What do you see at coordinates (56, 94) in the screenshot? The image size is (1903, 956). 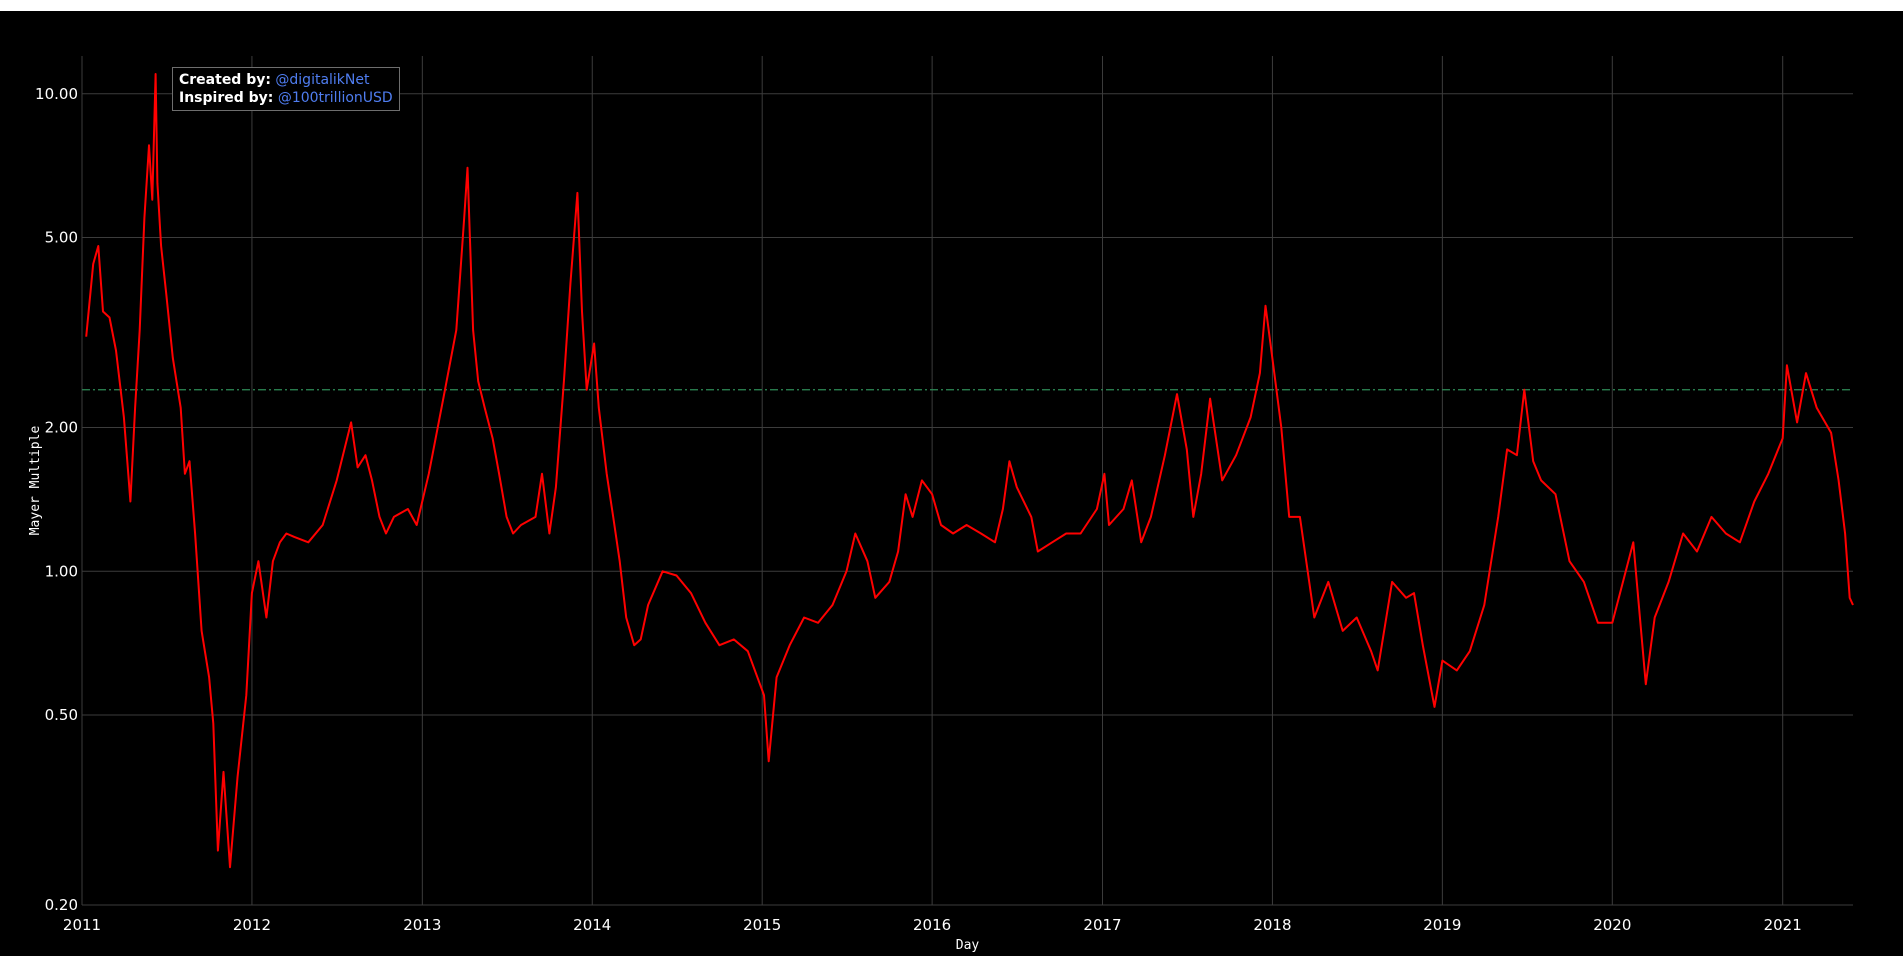 I see `y-tick-label: 10.00` at bounding box center [56, 94].